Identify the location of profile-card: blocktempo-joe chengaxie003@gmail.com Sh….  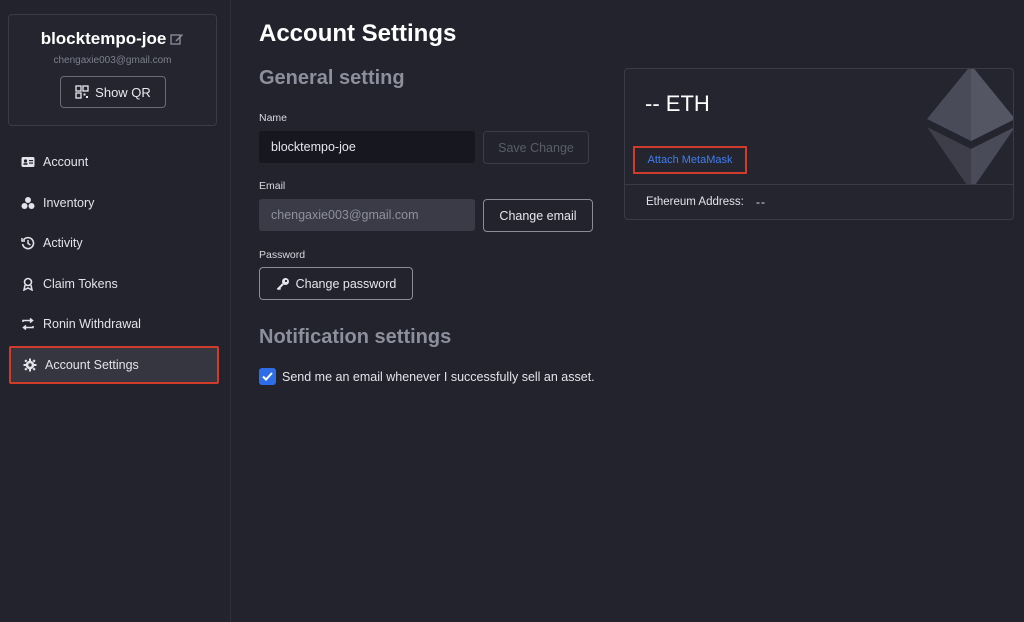
(112, 70).